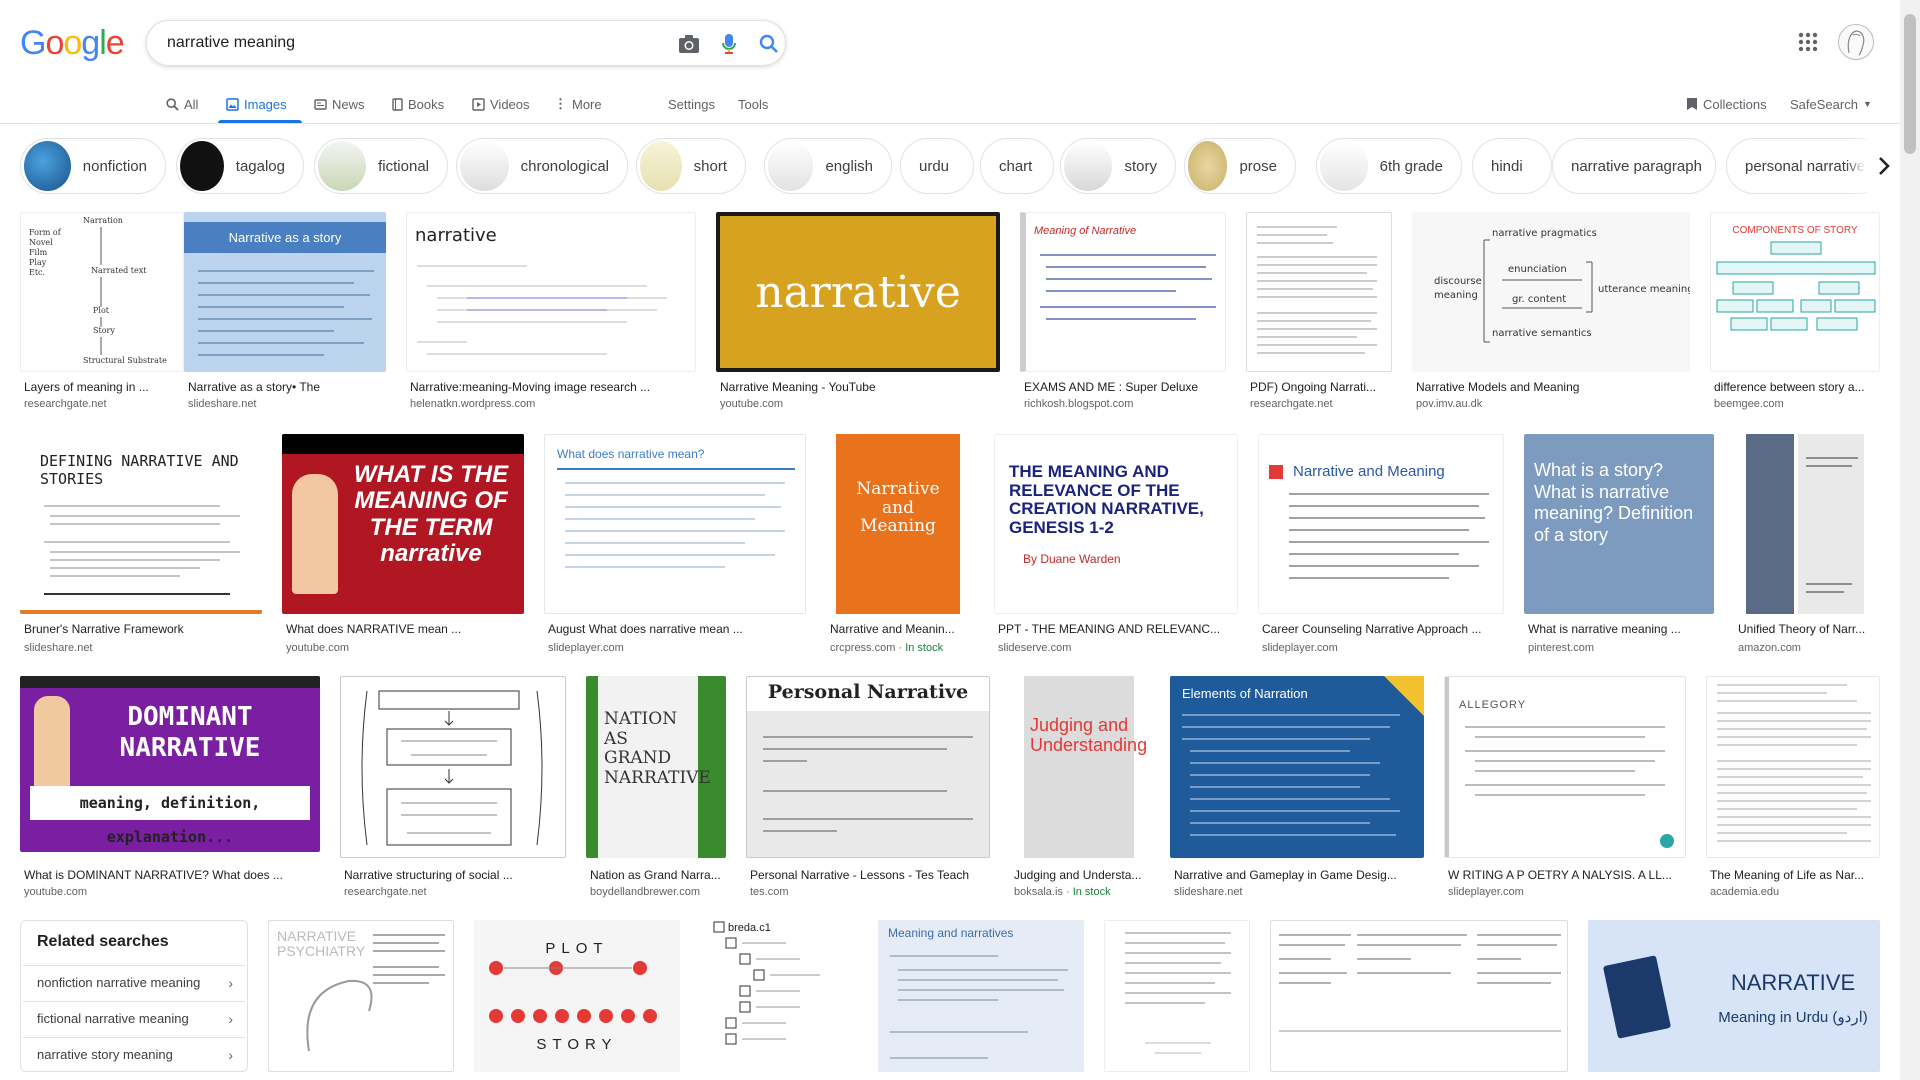 The height and width of the screenshot is (1080, 1920). Describe the element at coordinates (1080, 767) in the screenshot. I see `result-thumbnail: Judging and Understanding` at that location.